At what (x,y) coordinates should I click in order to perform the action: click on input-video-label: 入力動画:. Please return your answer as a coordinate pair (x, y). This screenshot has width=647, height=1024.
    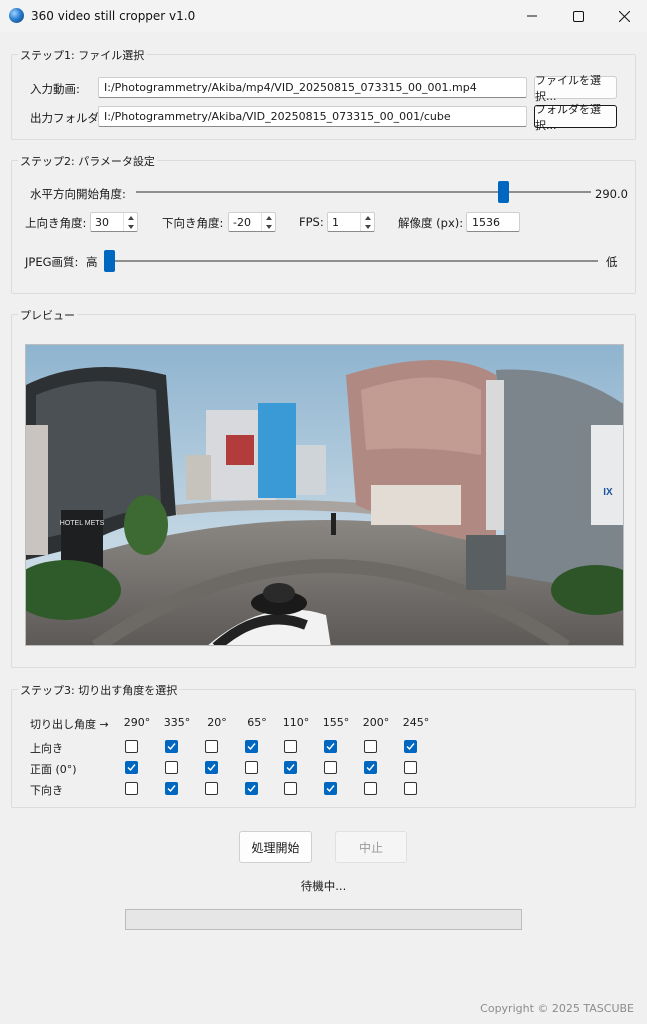
    Looking at the image, I should click on (55, 89).